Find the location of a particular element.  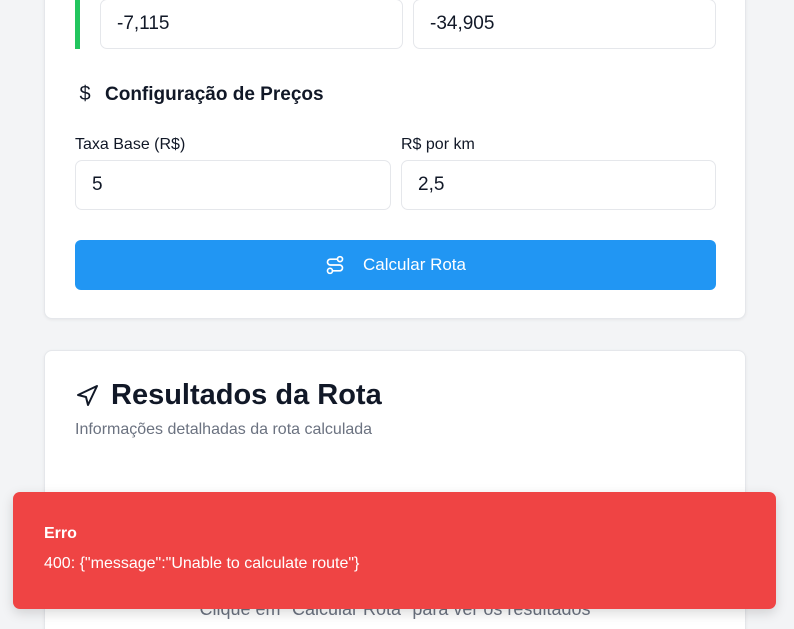

dollar-icon: $ is located at coordinates (85, 94).